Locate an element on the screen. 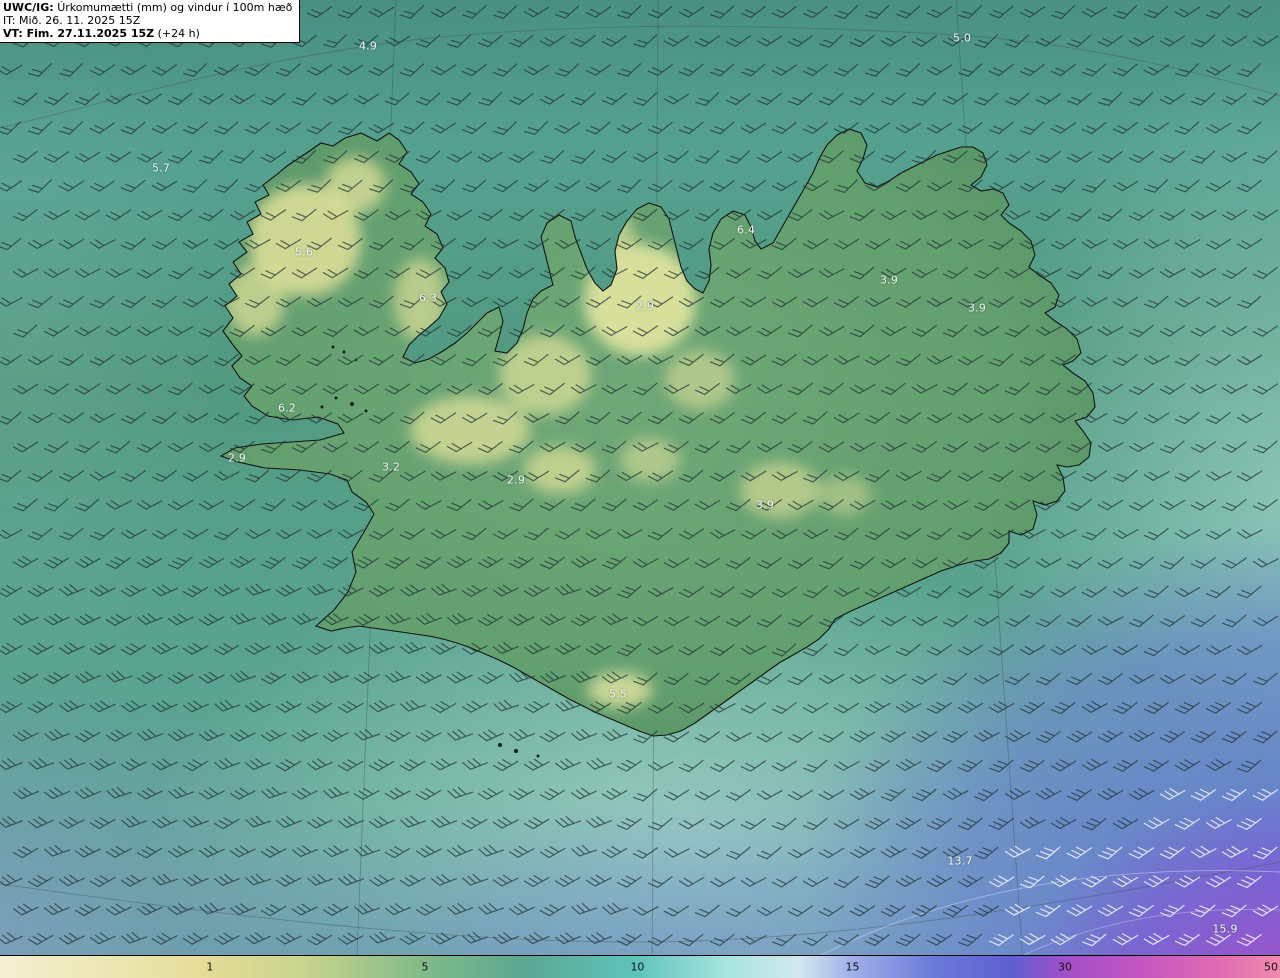  colorbar: 1 5 10 15 30 50 is located at coordinates (640, 966).